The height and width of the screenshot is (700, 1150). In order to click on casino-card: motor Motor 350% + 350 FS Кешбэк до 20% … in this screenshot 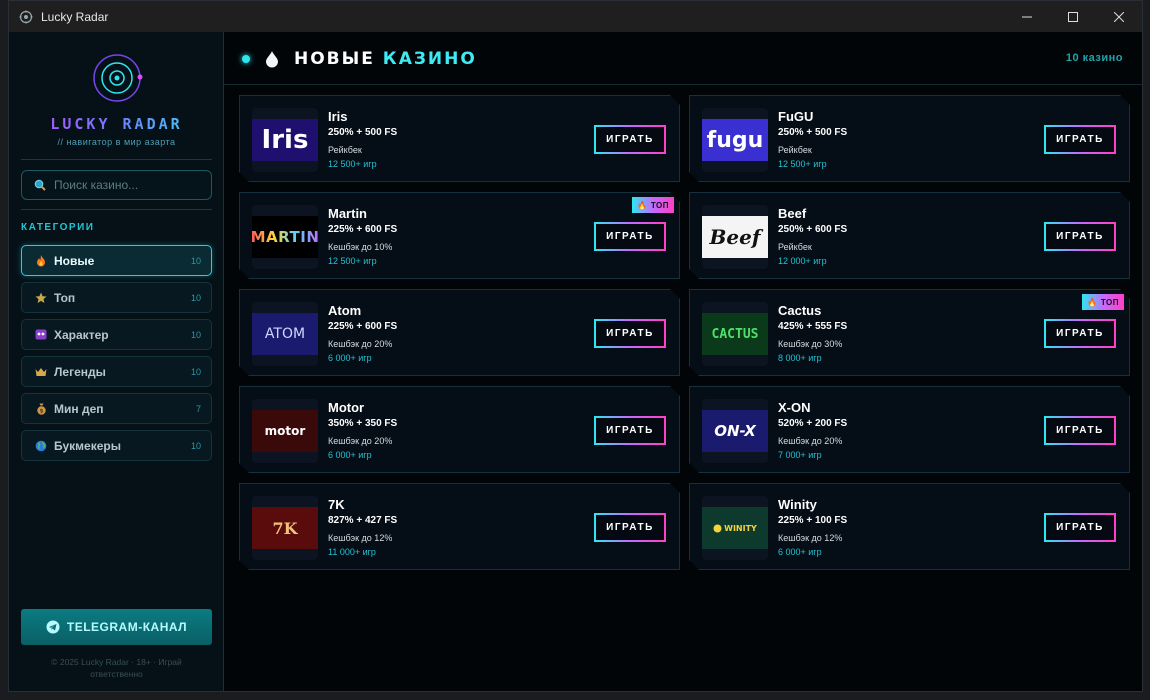, I will do `click(459, 429)`.